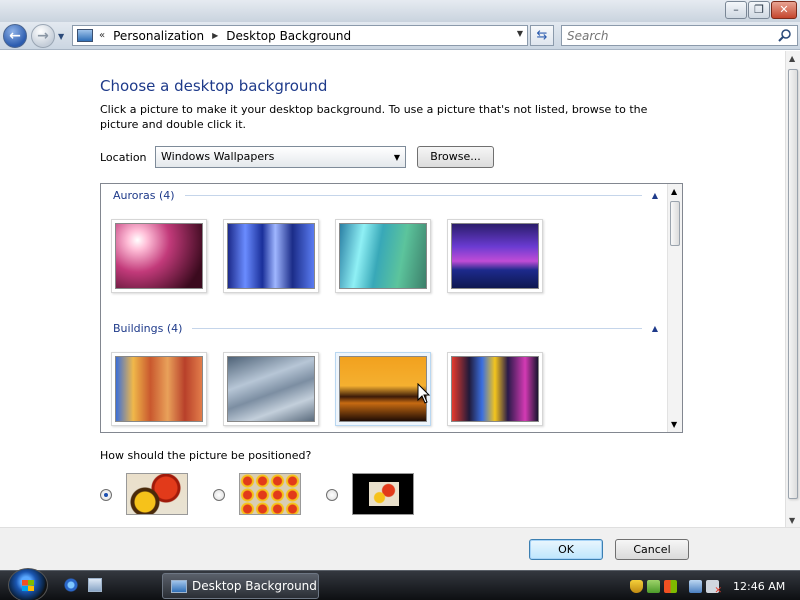 The image size is (800, 600). I want to click on breadcrumb-desktop-background: Desktop Background, so click(288, 36).